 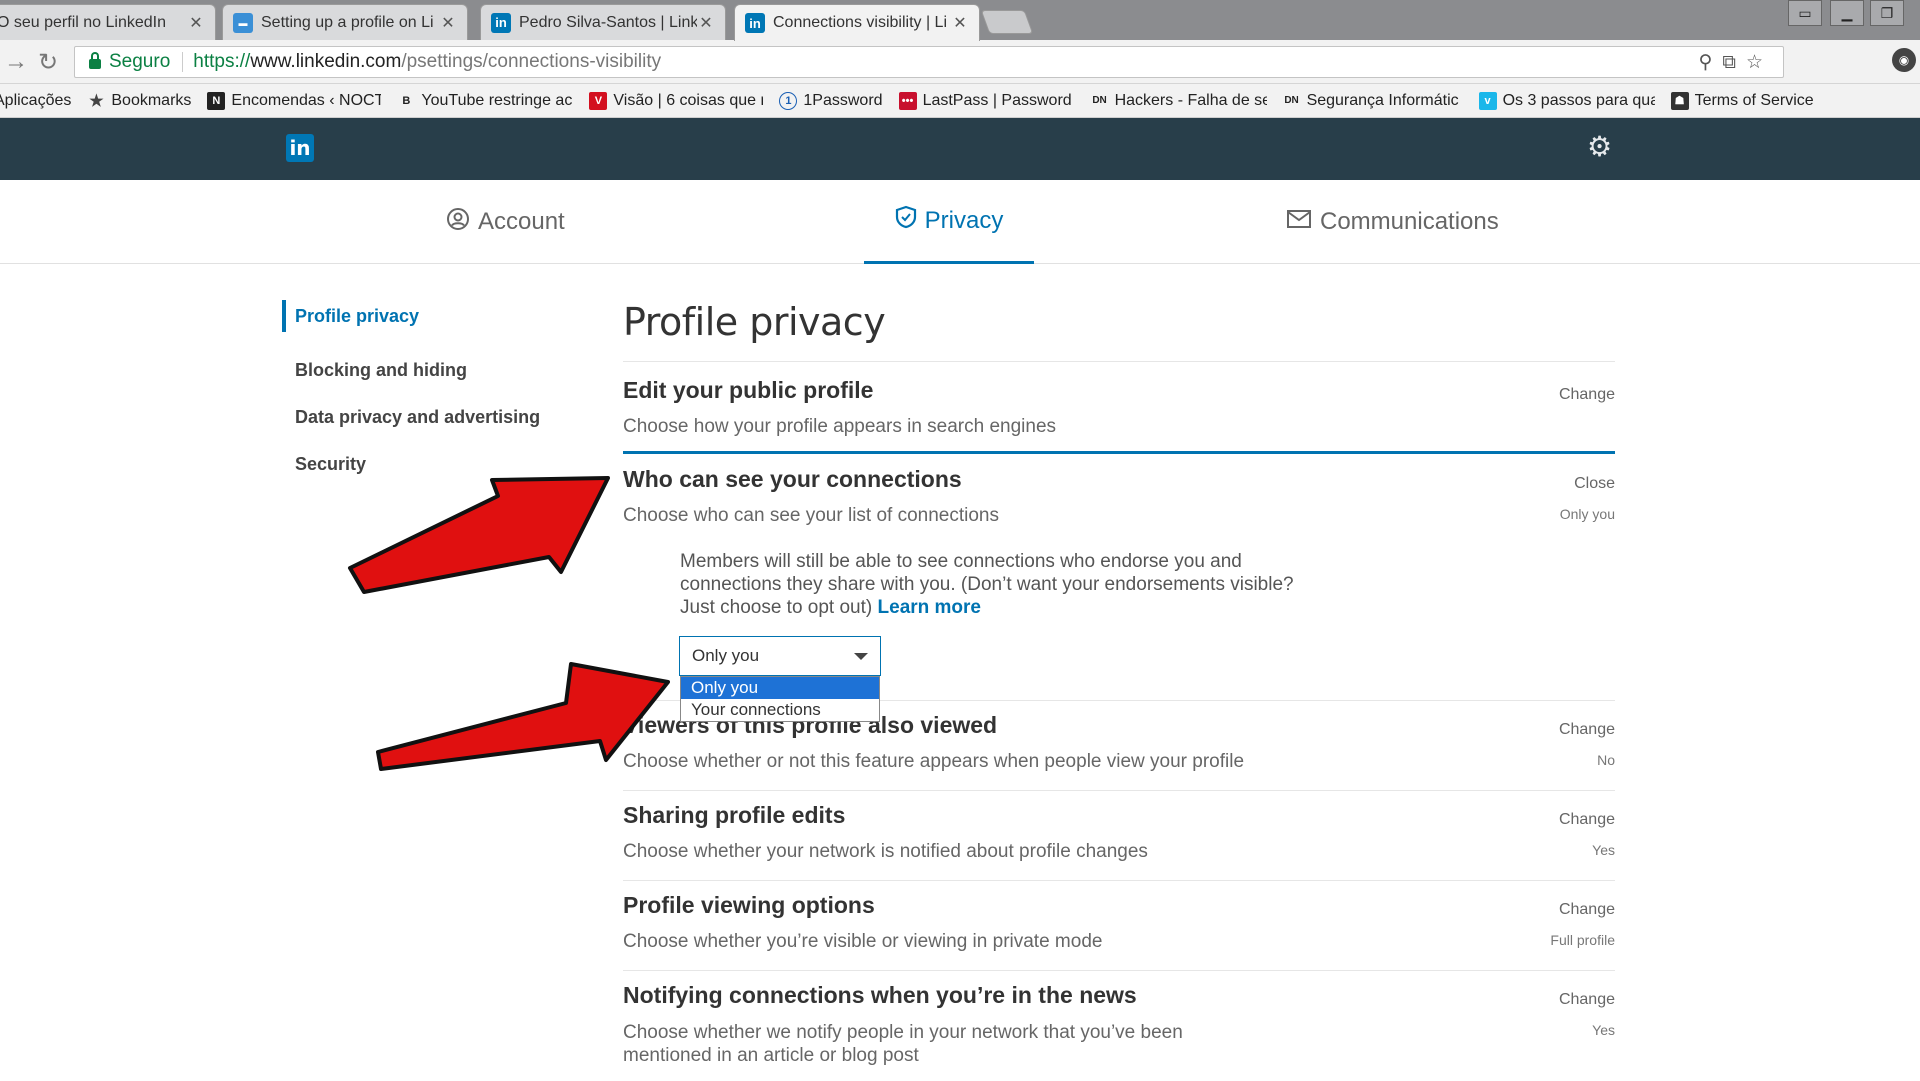 What do you see at coordinates (458, 222) in the screenshot?
I see `user-circle-icon` at bounding box center [458, 222].